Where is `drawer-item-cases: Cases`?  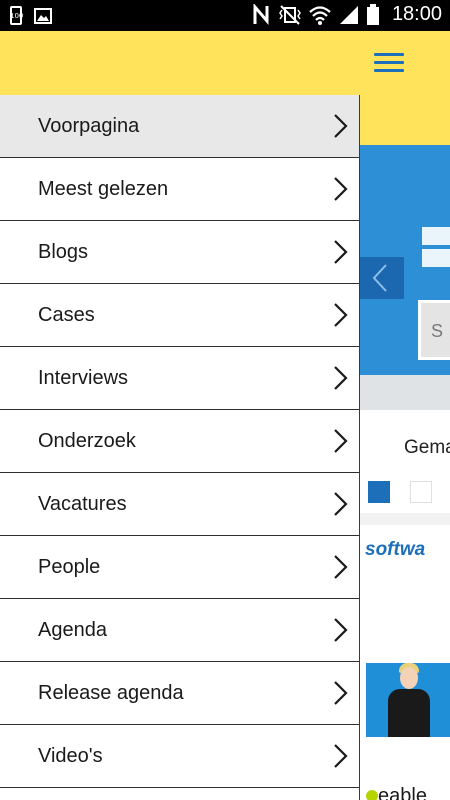 drawer-item-cases: Cases is located at coordinates (179, 315).